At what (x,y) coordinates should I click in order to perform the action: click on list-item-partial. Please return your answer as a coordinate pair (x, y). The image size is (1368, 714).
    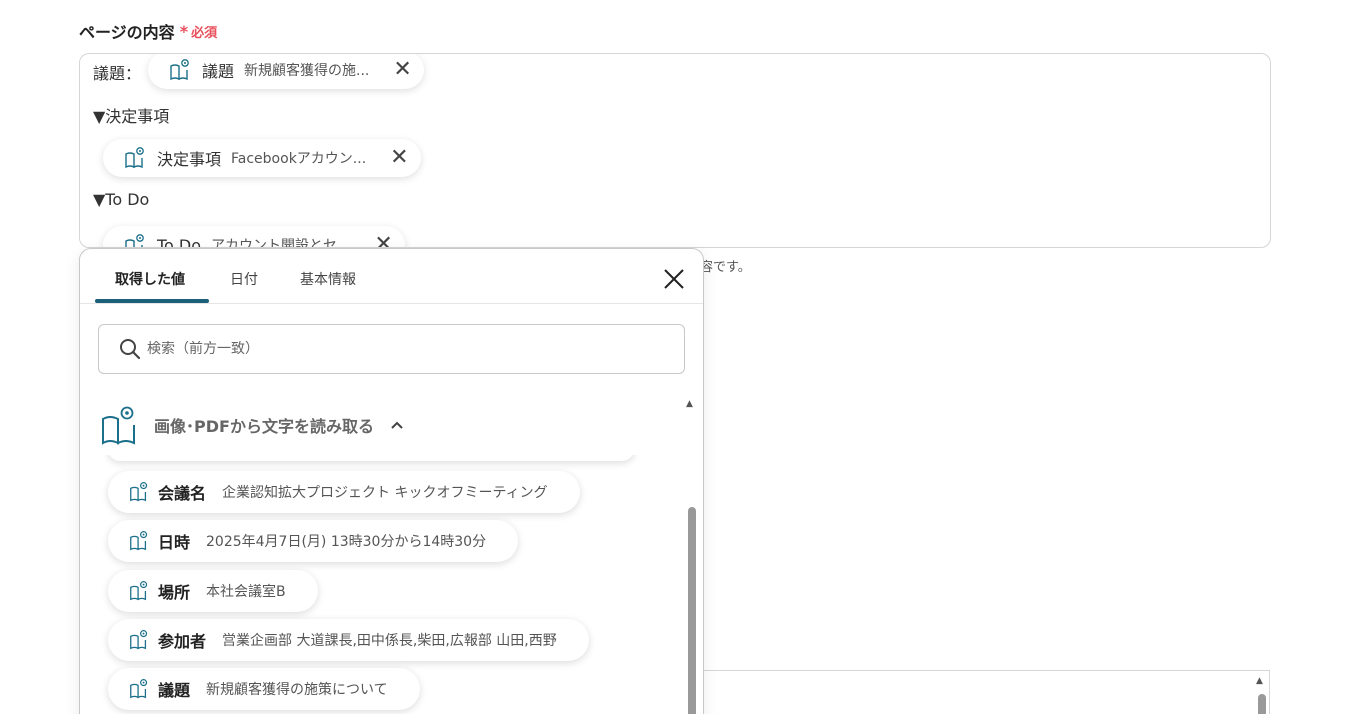
    Looking at the image, I should click on (371, 458).